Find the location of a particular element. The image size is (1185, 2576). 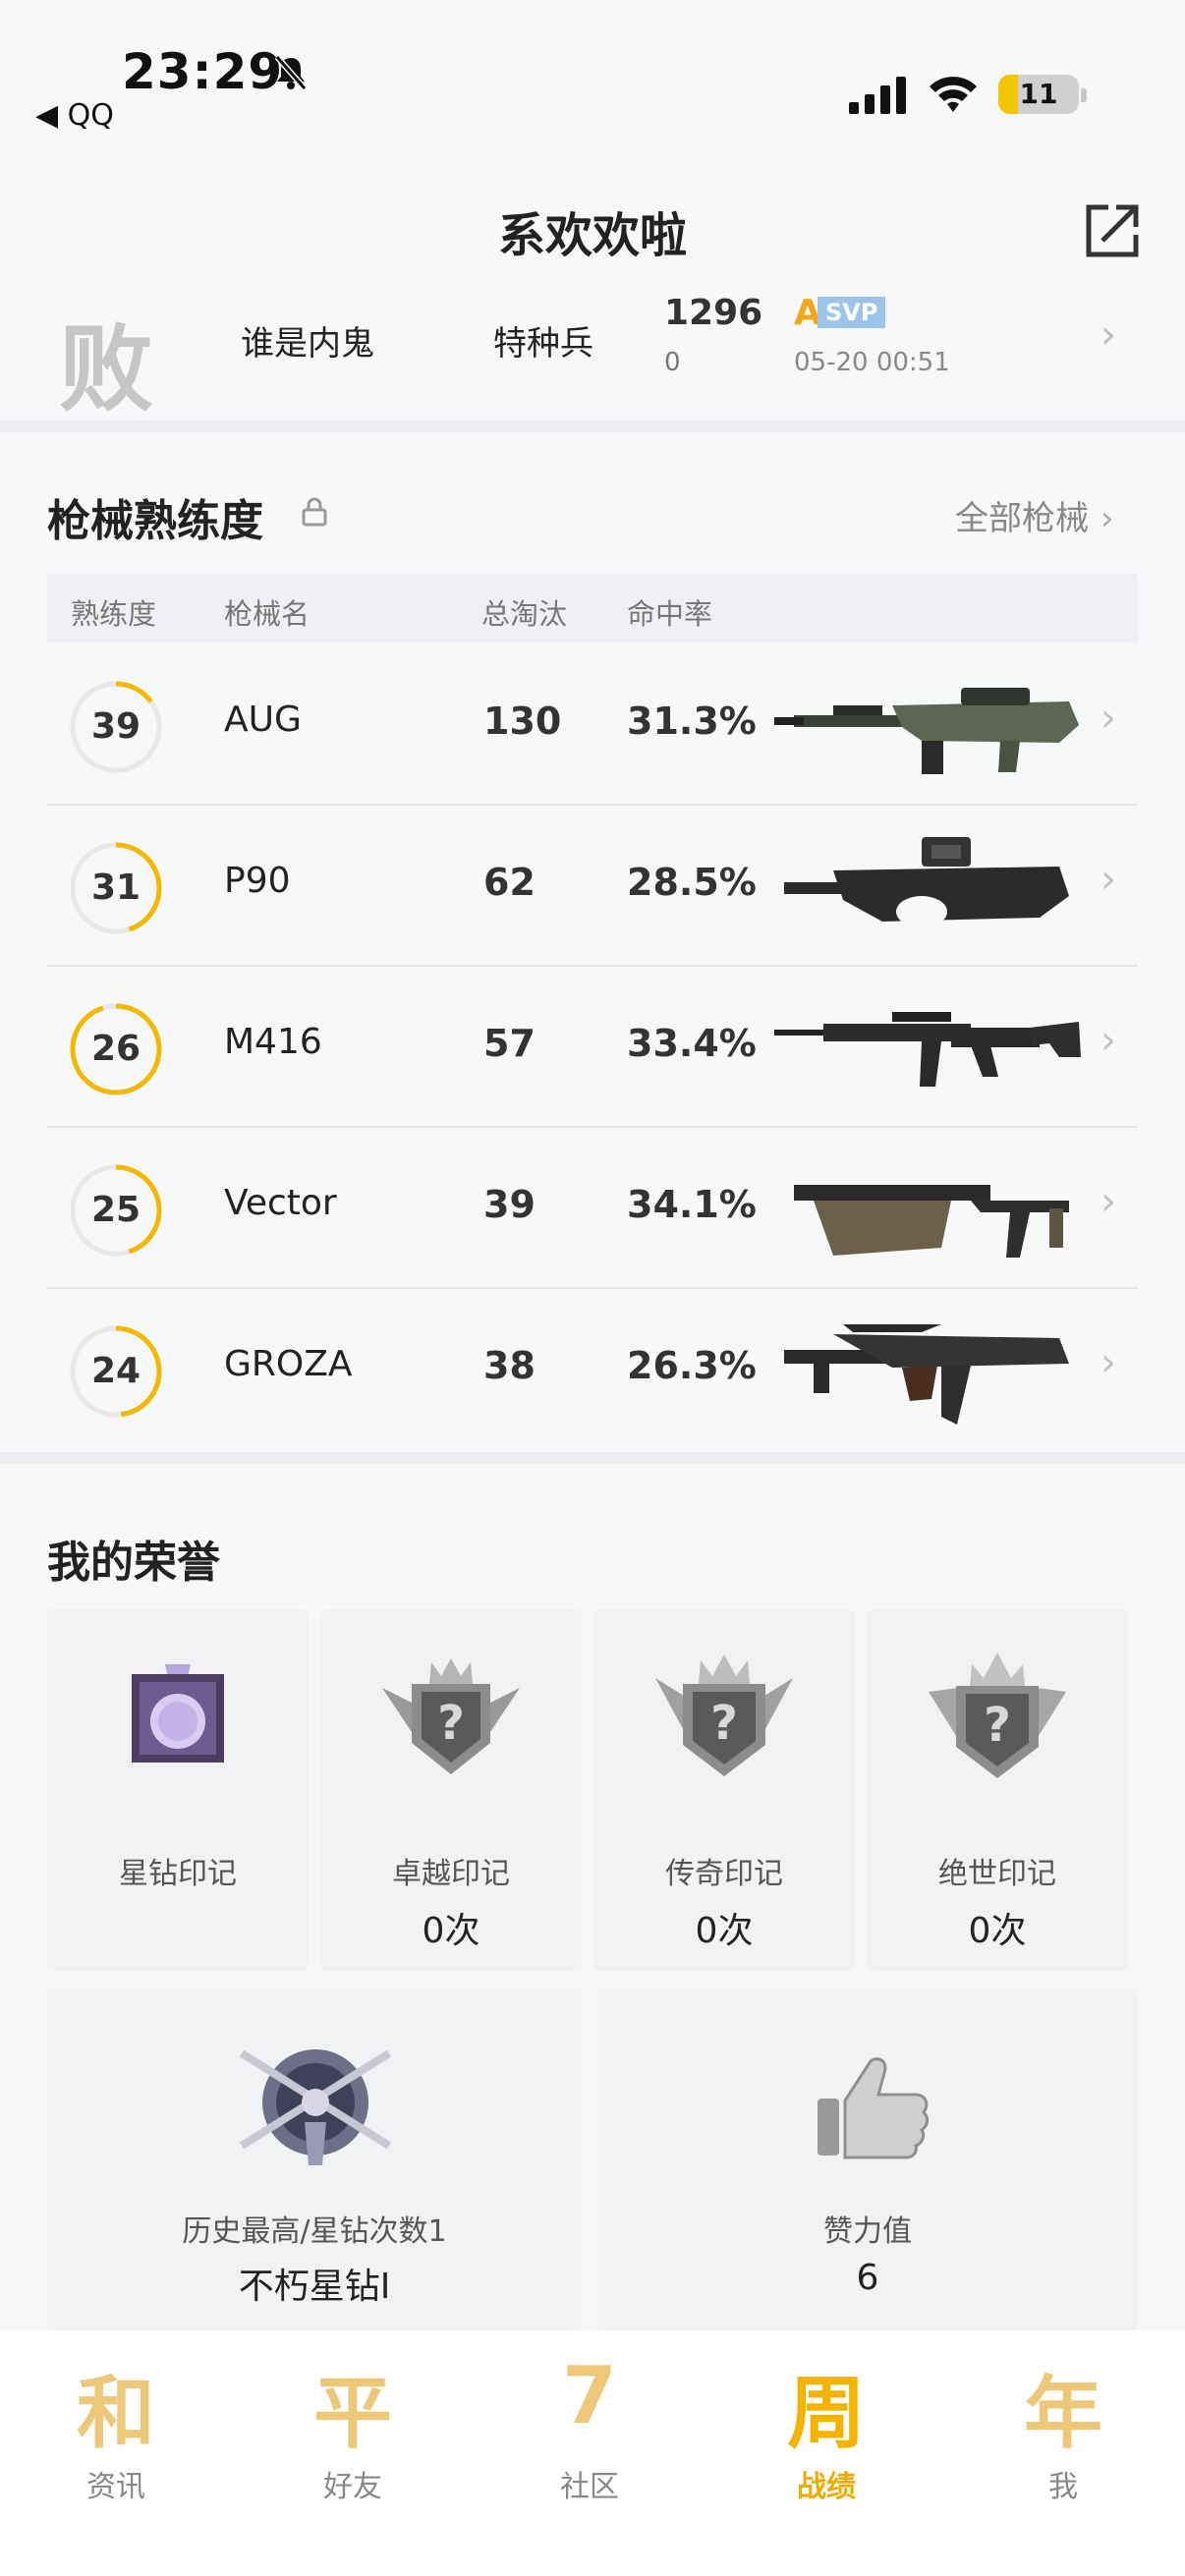

proficiency-level: 39 is located at coordinates (116, 726).